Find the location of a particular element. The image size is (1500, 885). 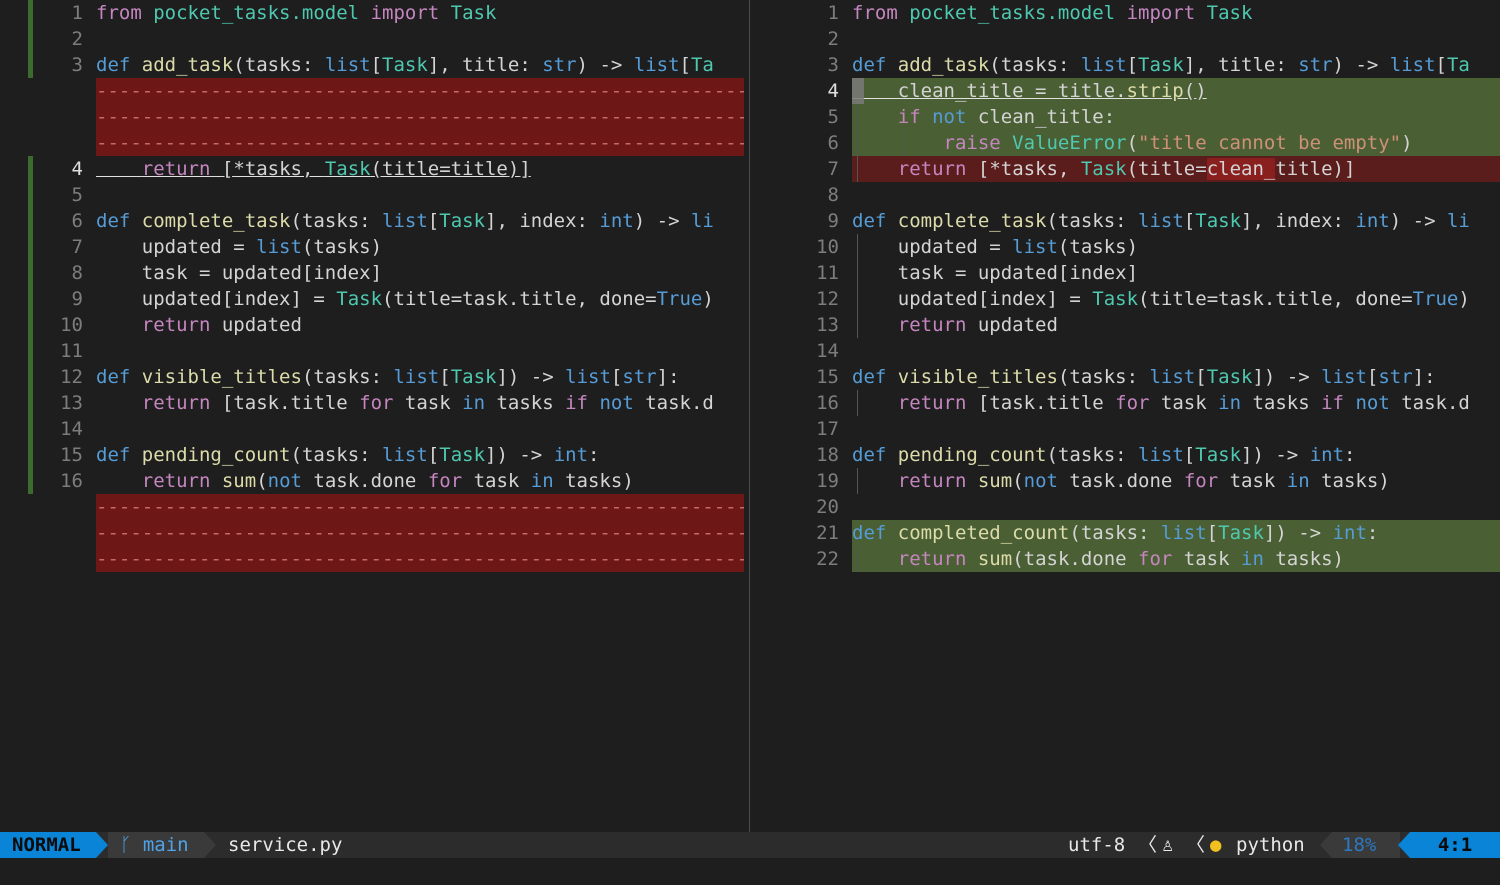

code-token: updated = is located at coordinates (176, 247).